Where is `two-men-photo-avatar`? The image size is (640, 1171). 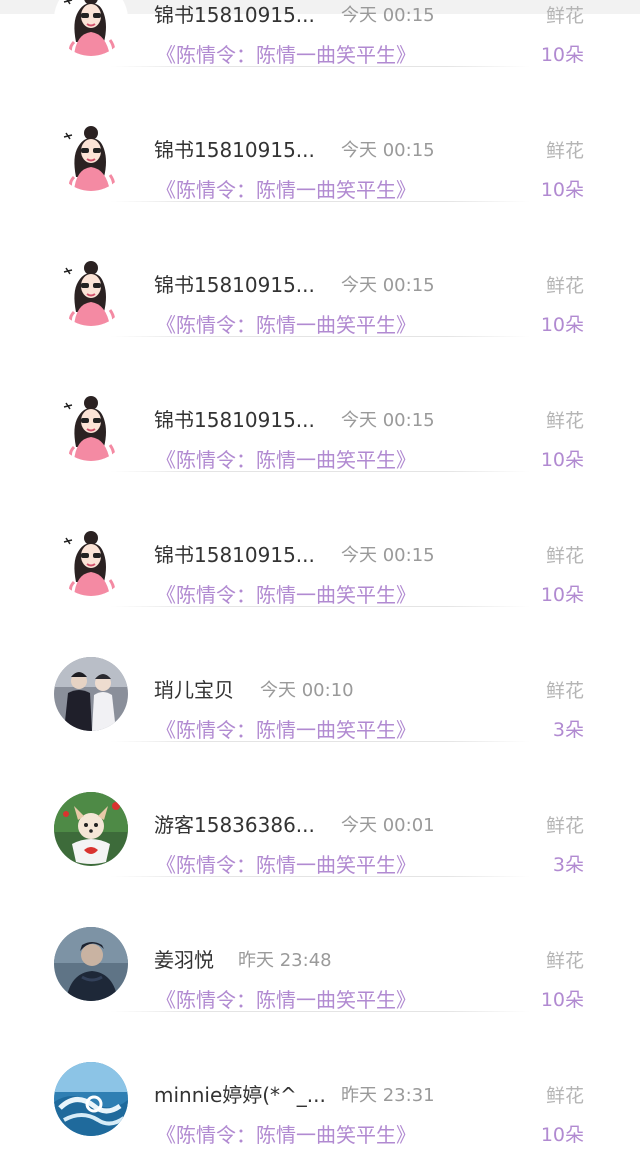 two-men-photo-avatar is located at coordinates (91, 694).